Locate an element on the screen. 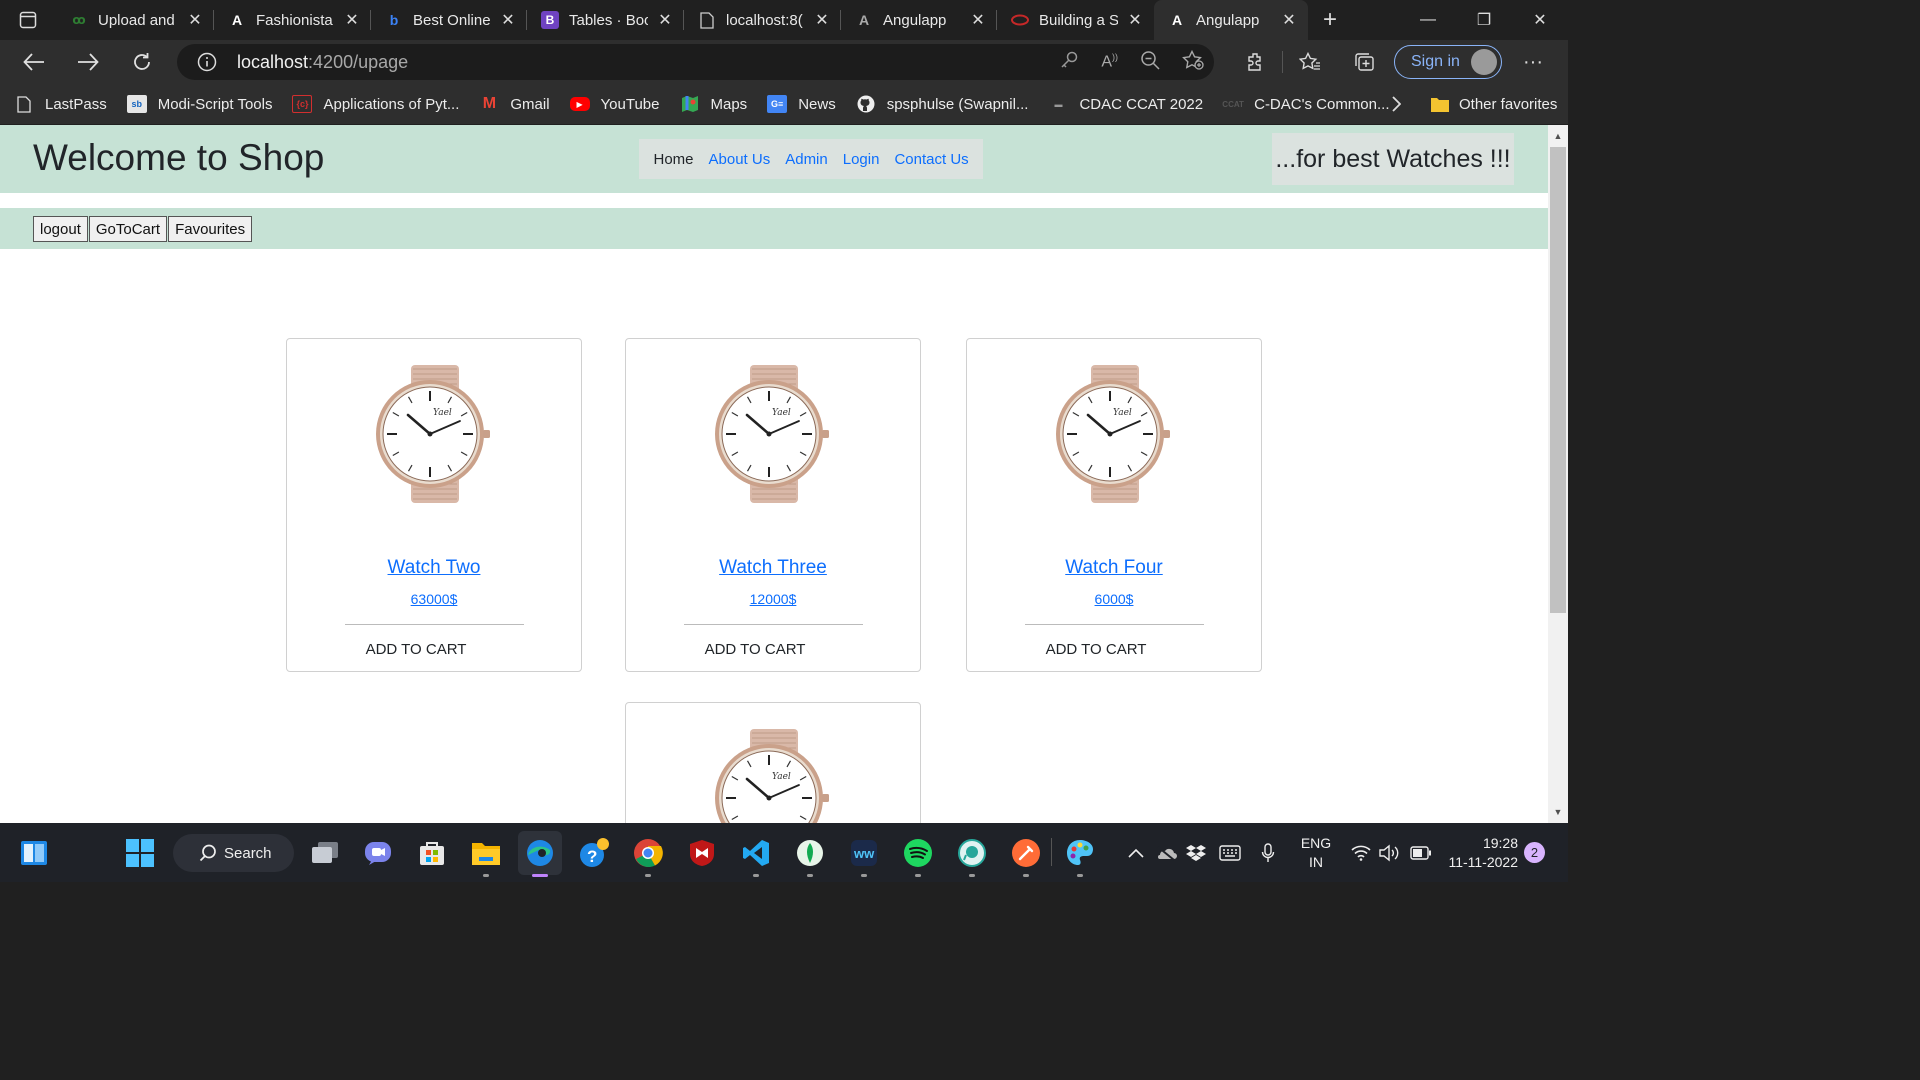 The height and width of the screenshot is (1080, 1920). product-price-link: 12000$ is located at coordinates (773, 599).